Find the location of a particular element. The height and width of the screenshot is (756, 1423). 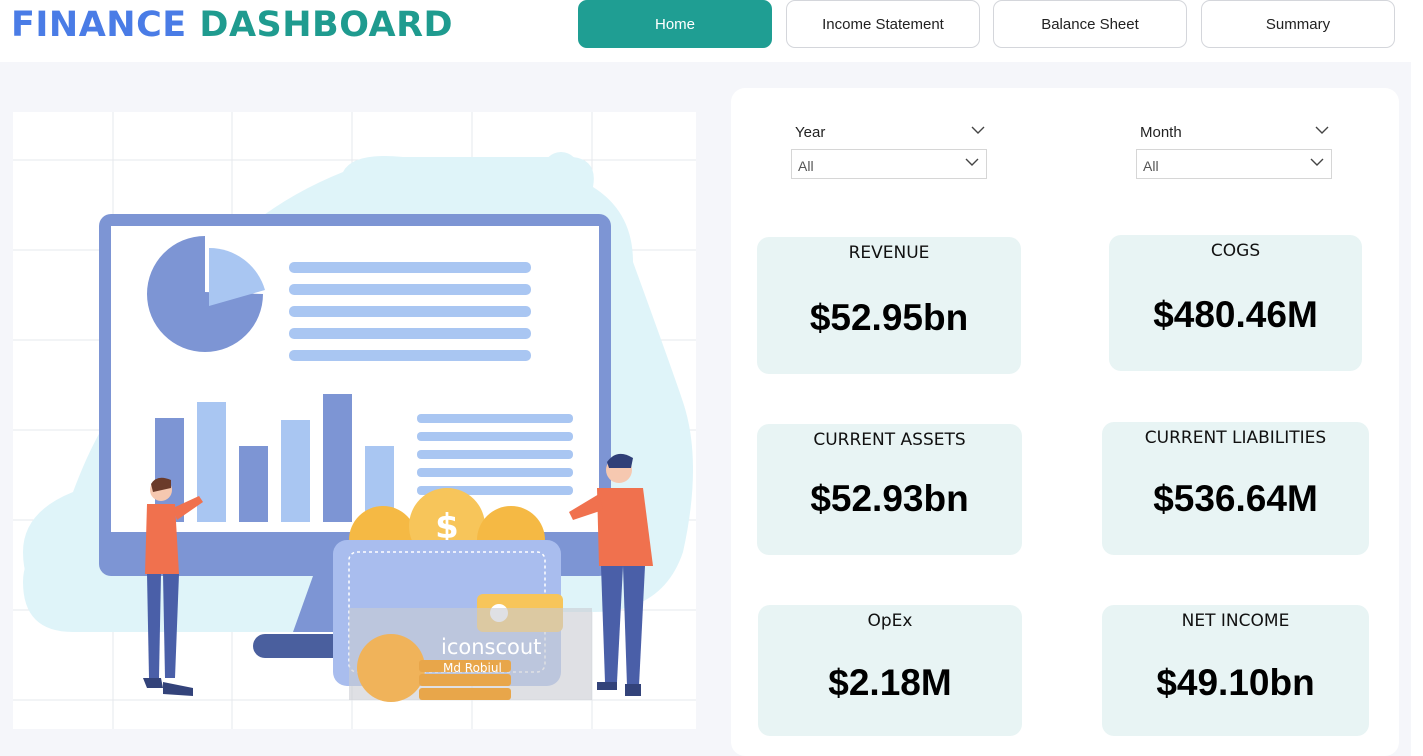

kpi-label: REVENUE is located at coordinates (889, 253).